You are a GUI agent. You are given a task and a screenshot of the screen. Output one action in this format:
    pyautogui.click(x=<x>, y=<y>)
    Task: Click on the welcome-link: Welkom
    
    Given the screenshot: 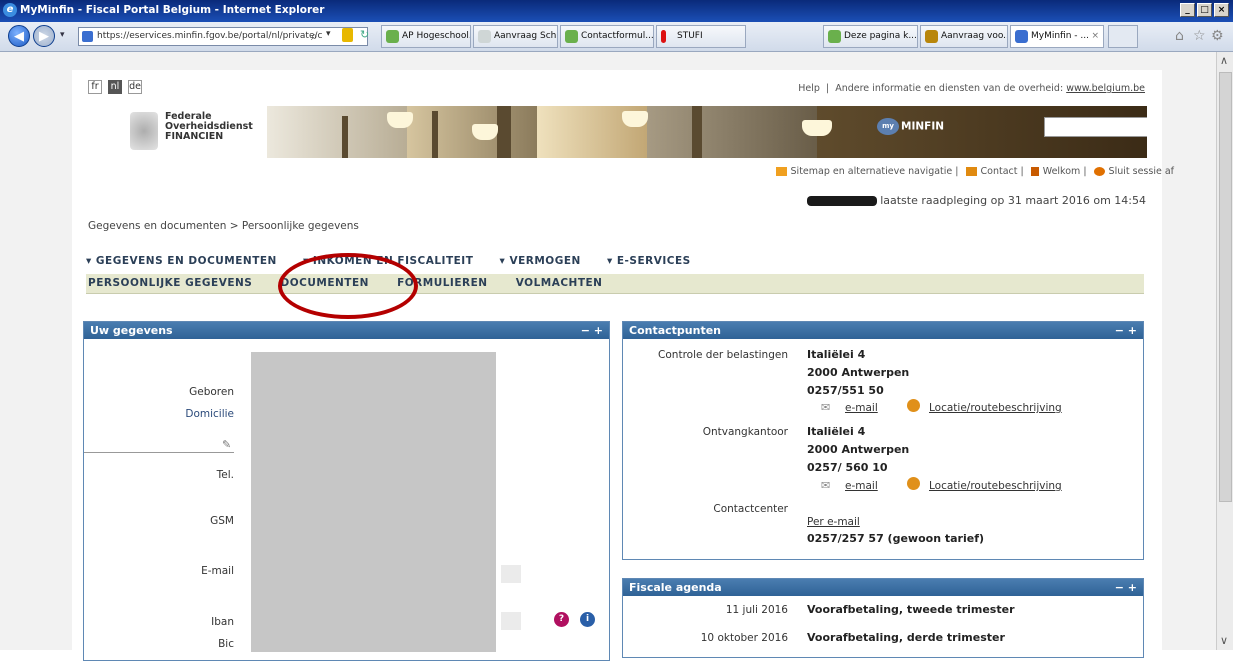 What is the action you would take?
    pyautogui.click(x=1062, y=171)
    